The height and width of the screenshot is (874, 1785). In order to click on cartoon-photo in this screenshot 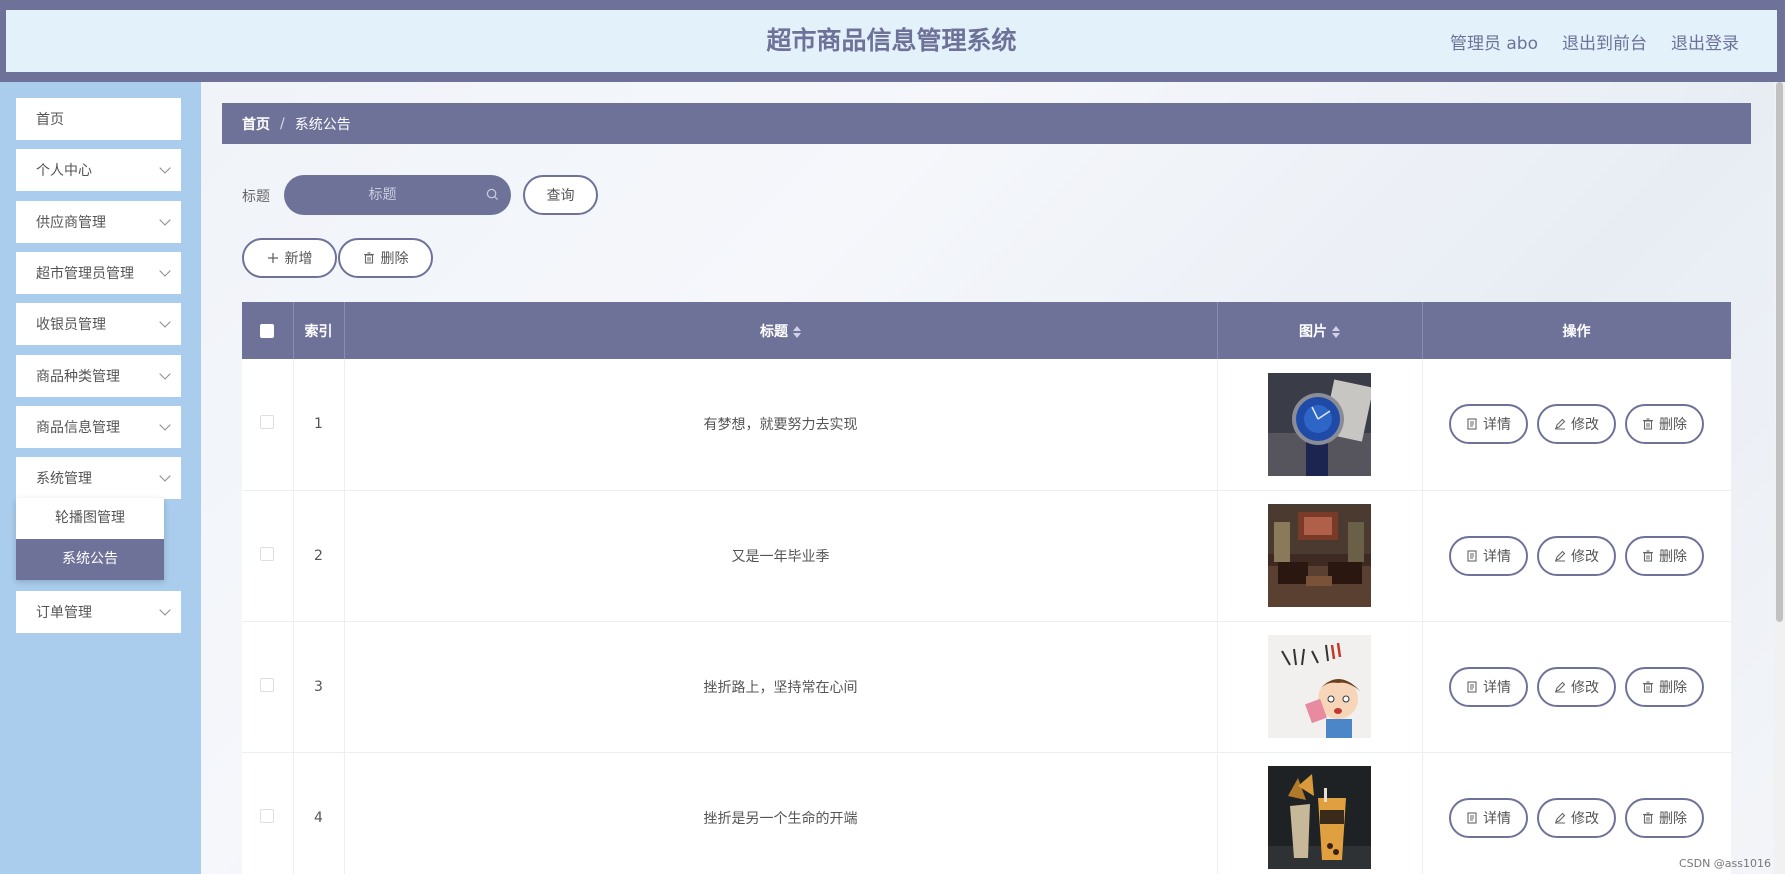, I will do `click(1319, 686)`.